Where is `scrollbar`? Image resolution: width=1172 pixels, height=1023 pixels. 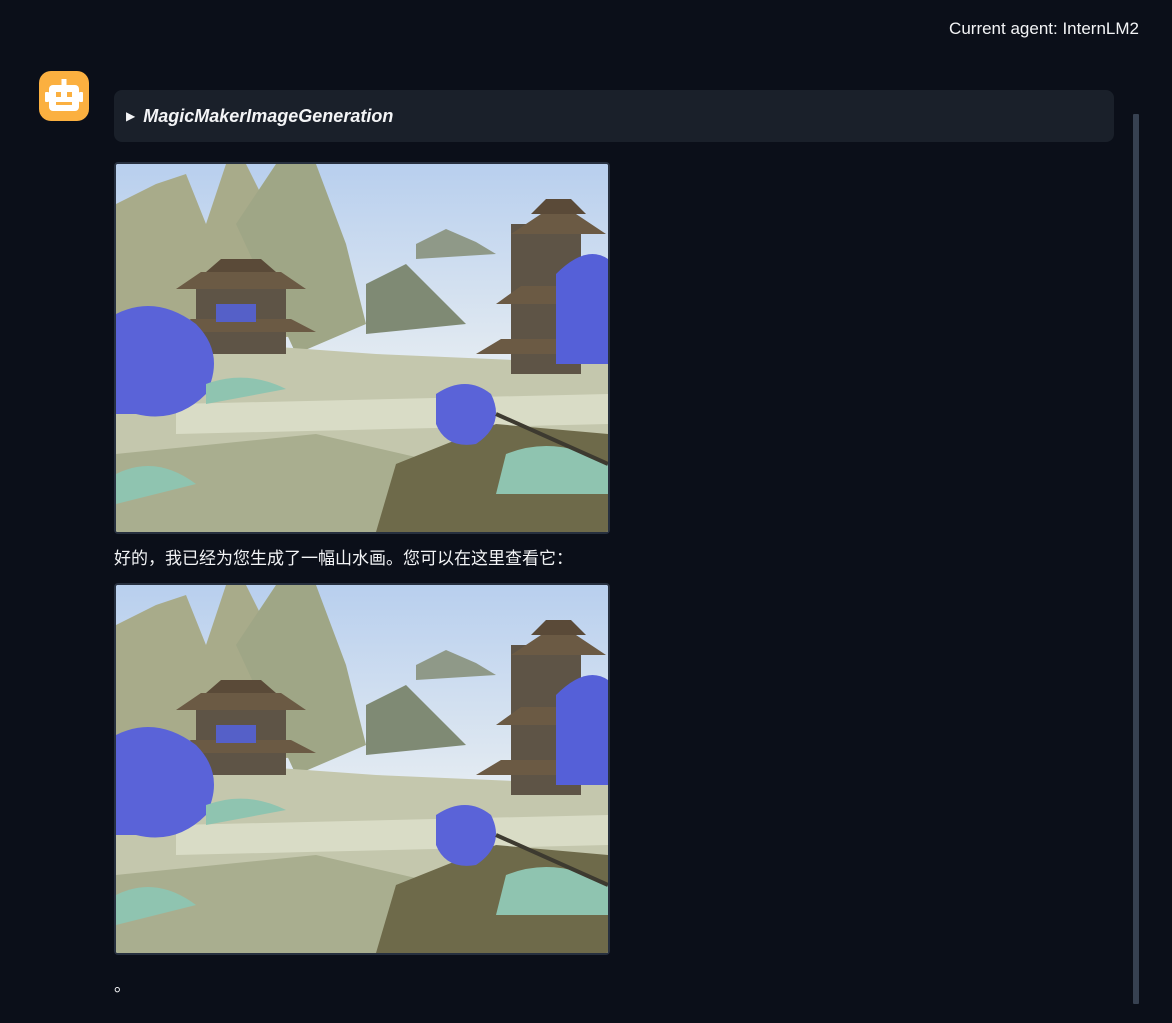
scrollbar is located at coordinates (1136, 559).